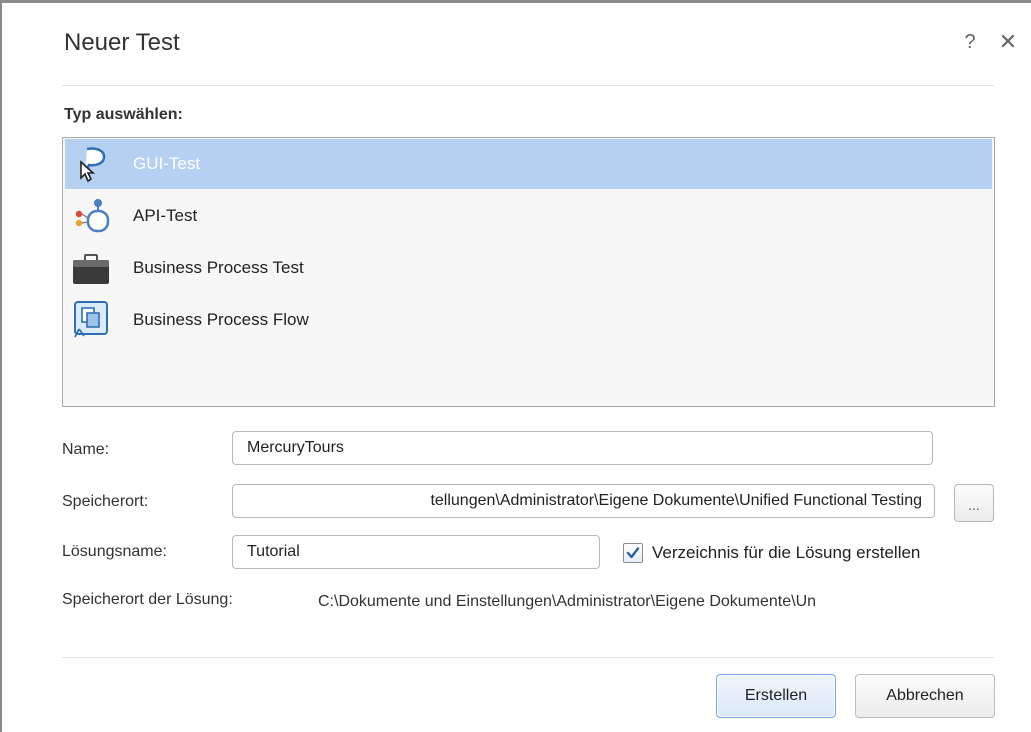 Image resolution: width=1031 pixels, height=732 pixels. I want to click on dialog-title: Neuer Test, so click(122, 42).